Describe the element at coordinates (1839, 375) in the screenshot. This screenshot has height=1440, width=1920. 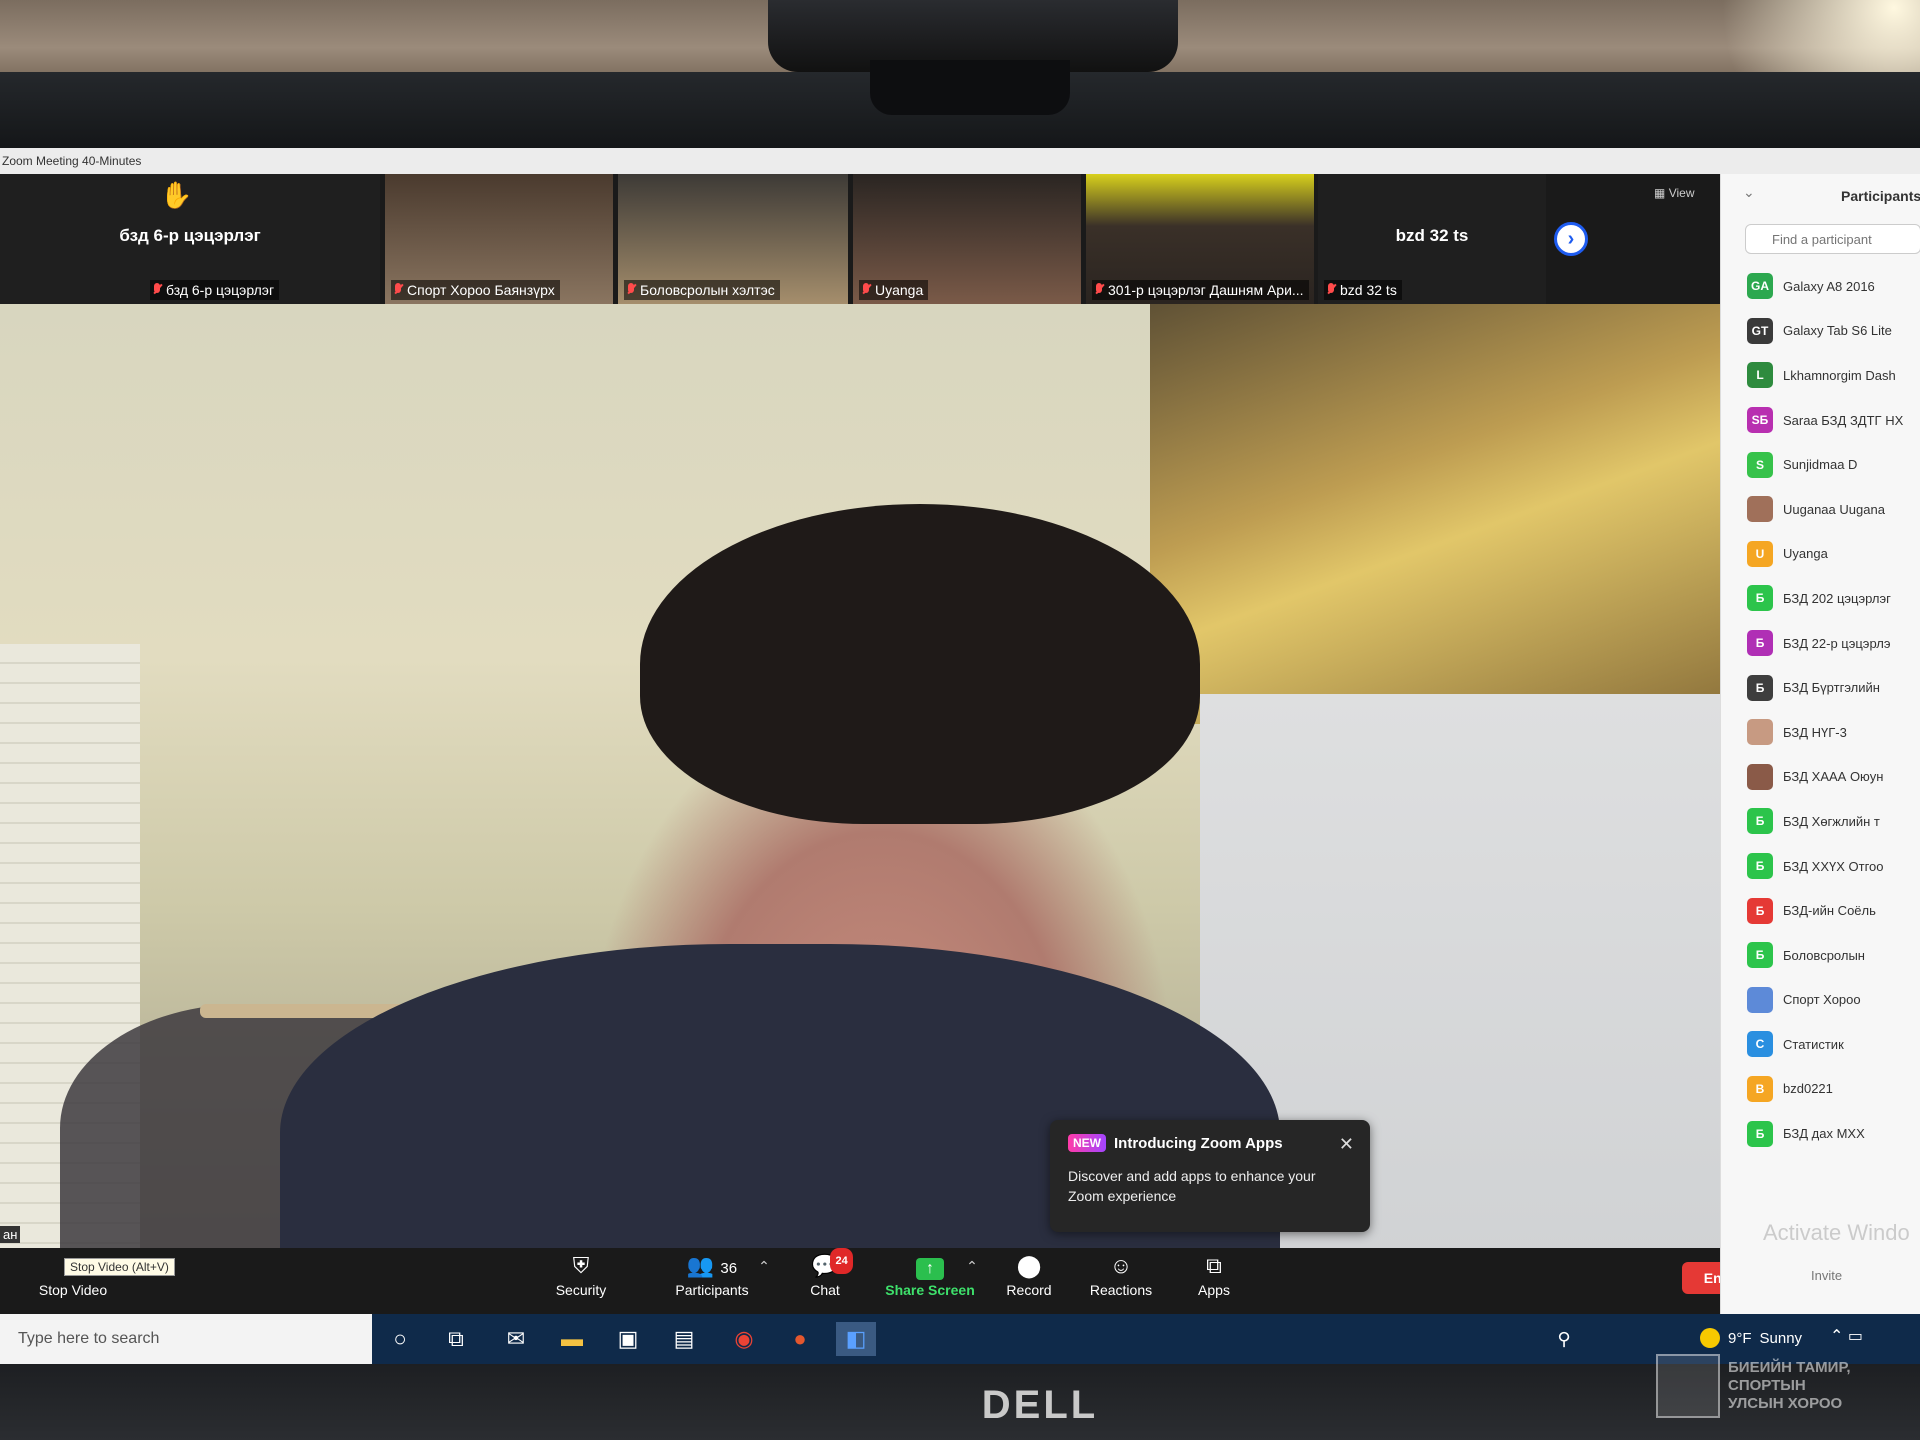
I see `participant-name: Lkhamnorgim Dash` at that location.